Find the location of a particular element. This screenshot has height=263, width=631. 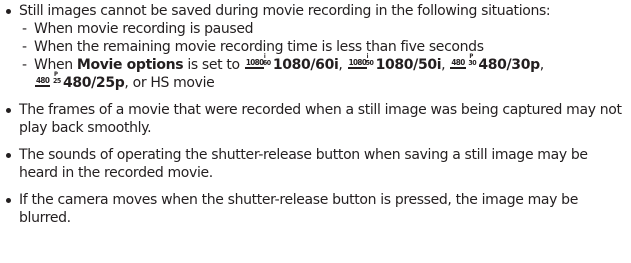

movie-mode-480-25p-icon: 480 P 25 is located at coordinates (48, 79).